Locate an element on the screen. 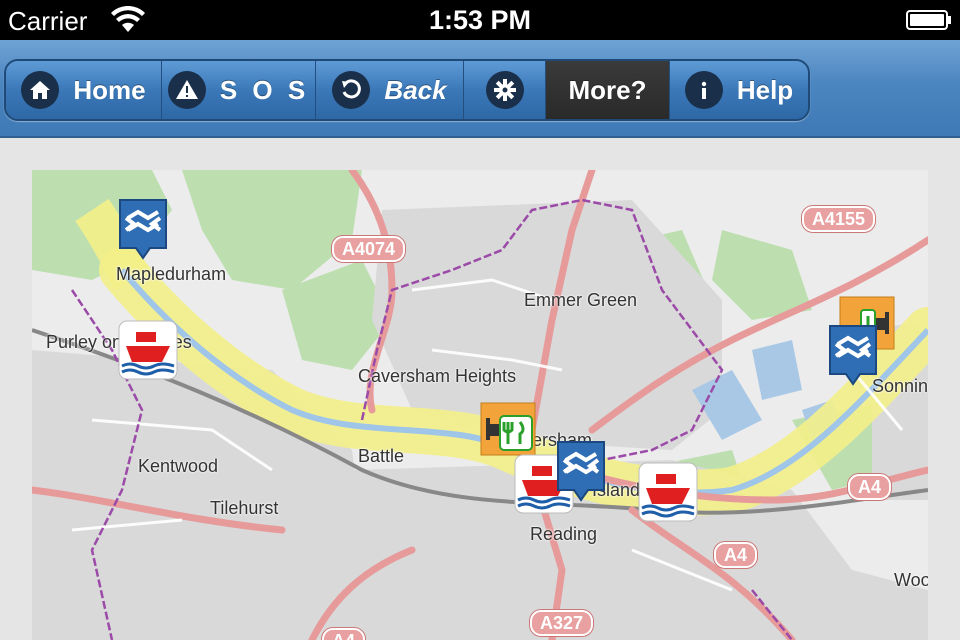 This screenshot has height=640, width=960. gear-icon is located at coordinates (504, 90).